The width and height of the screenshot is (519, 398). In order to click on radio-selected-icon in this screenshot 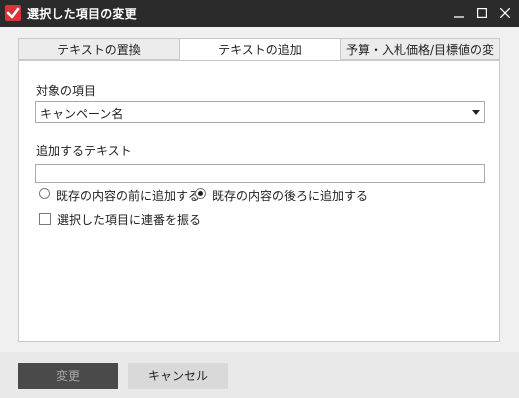, I will do `click(200, 193)`.